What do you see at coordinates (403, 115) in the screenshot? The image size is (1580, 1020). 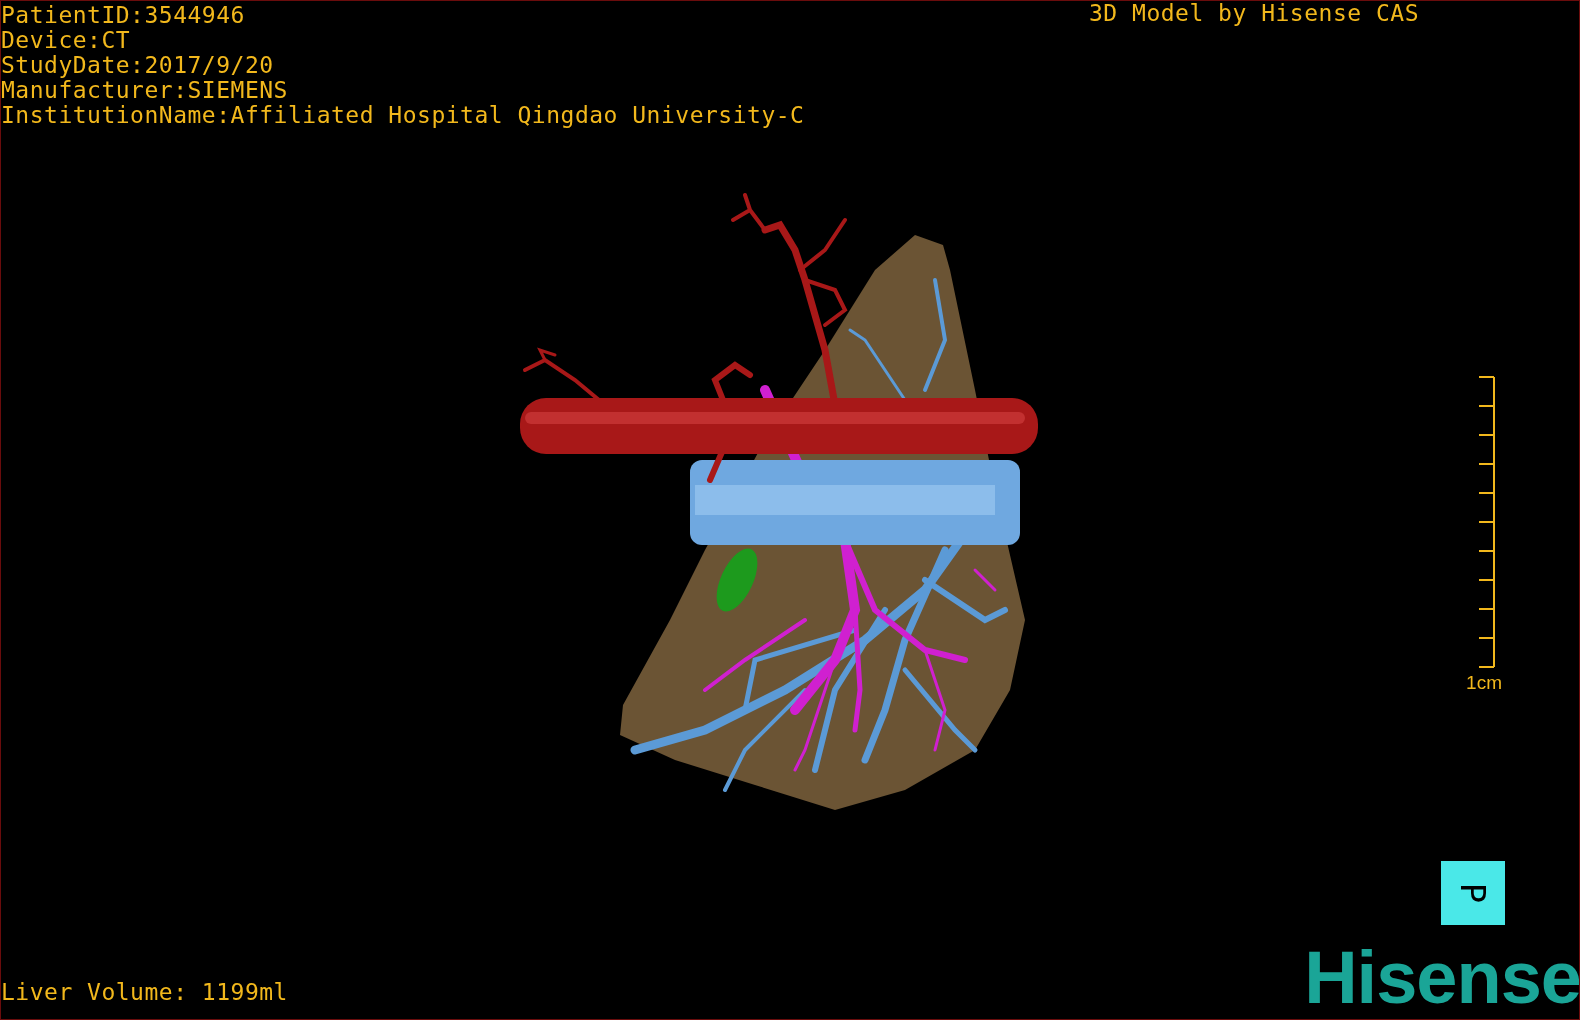 I see `patient-info-text: InstitutionName:Affiliated Hospital Qingdao University-C` at bounding box center [403, 115].